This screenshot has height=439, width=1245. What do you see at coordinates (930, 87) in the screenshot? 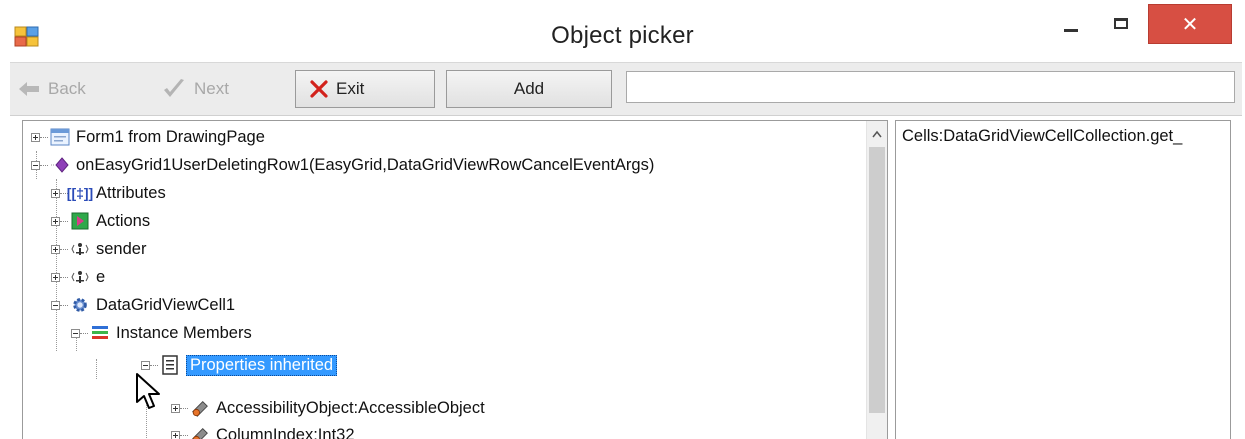
I see `search-input` at bounding box center [930, 87].